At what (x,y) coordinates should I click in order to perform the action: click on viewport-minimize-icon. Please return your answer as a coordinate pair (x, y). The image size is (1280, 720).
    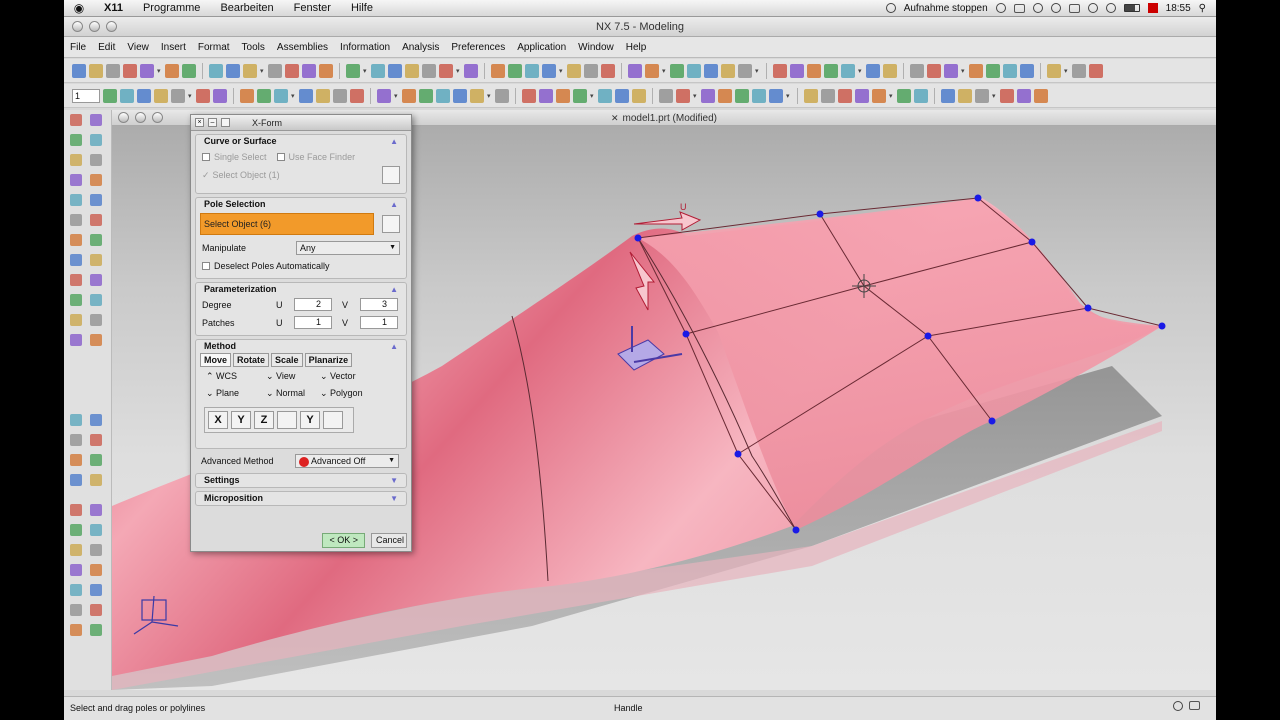
    Looking at the image, I should click on (140, 117).